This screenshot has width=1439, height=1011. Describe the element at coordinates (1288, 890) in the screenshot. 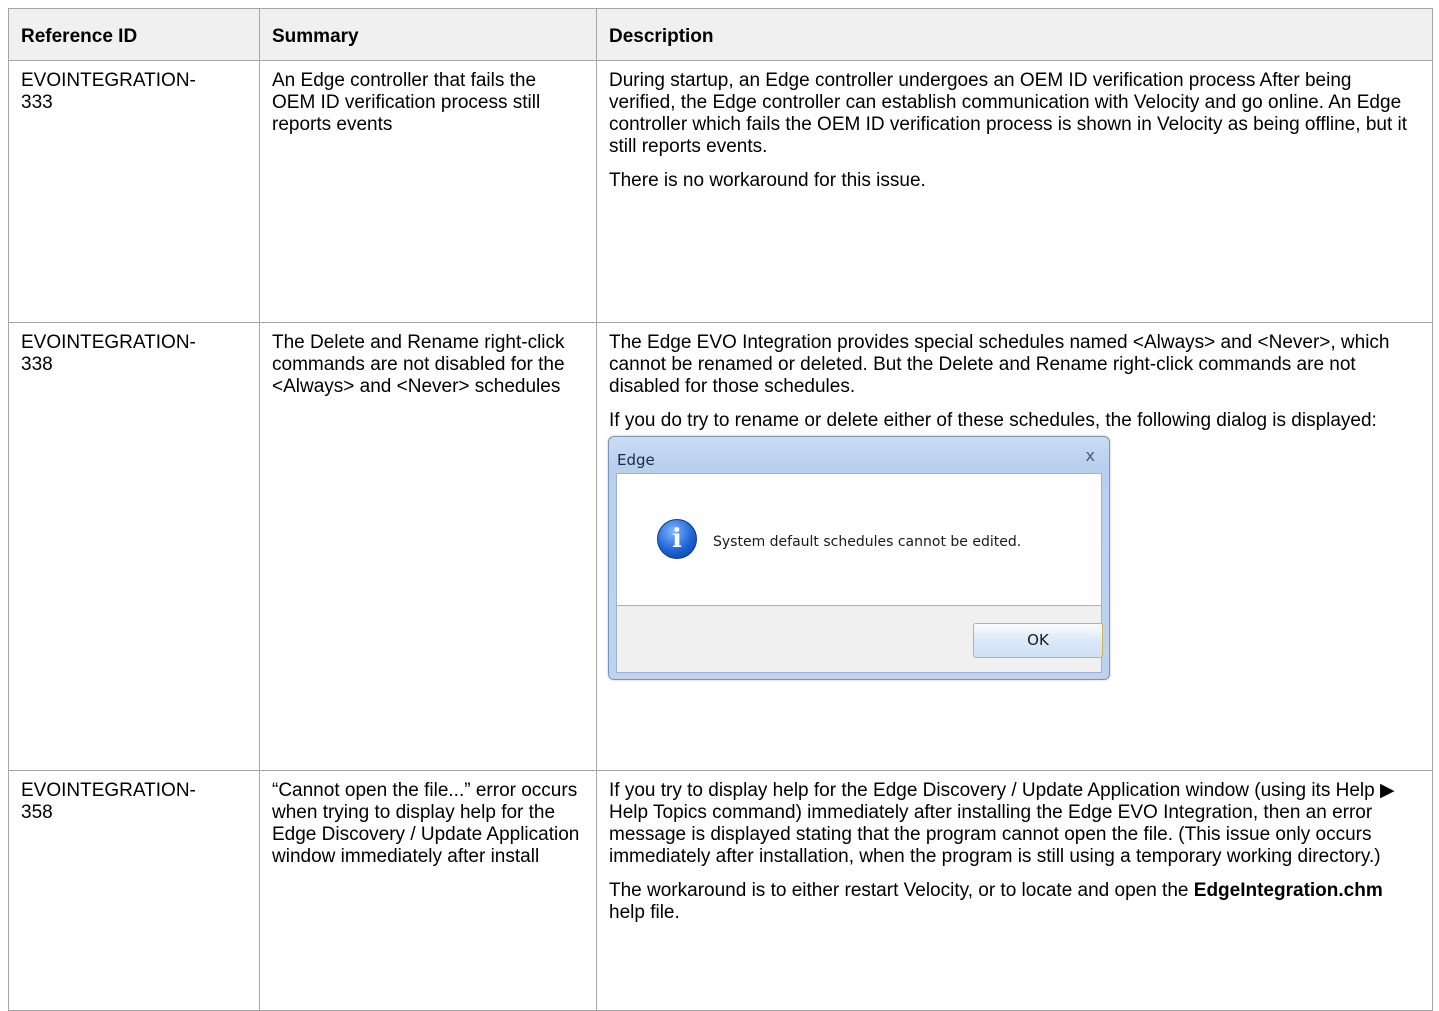

I see `help-file-name: EdgeIntegration.chm` at that location.